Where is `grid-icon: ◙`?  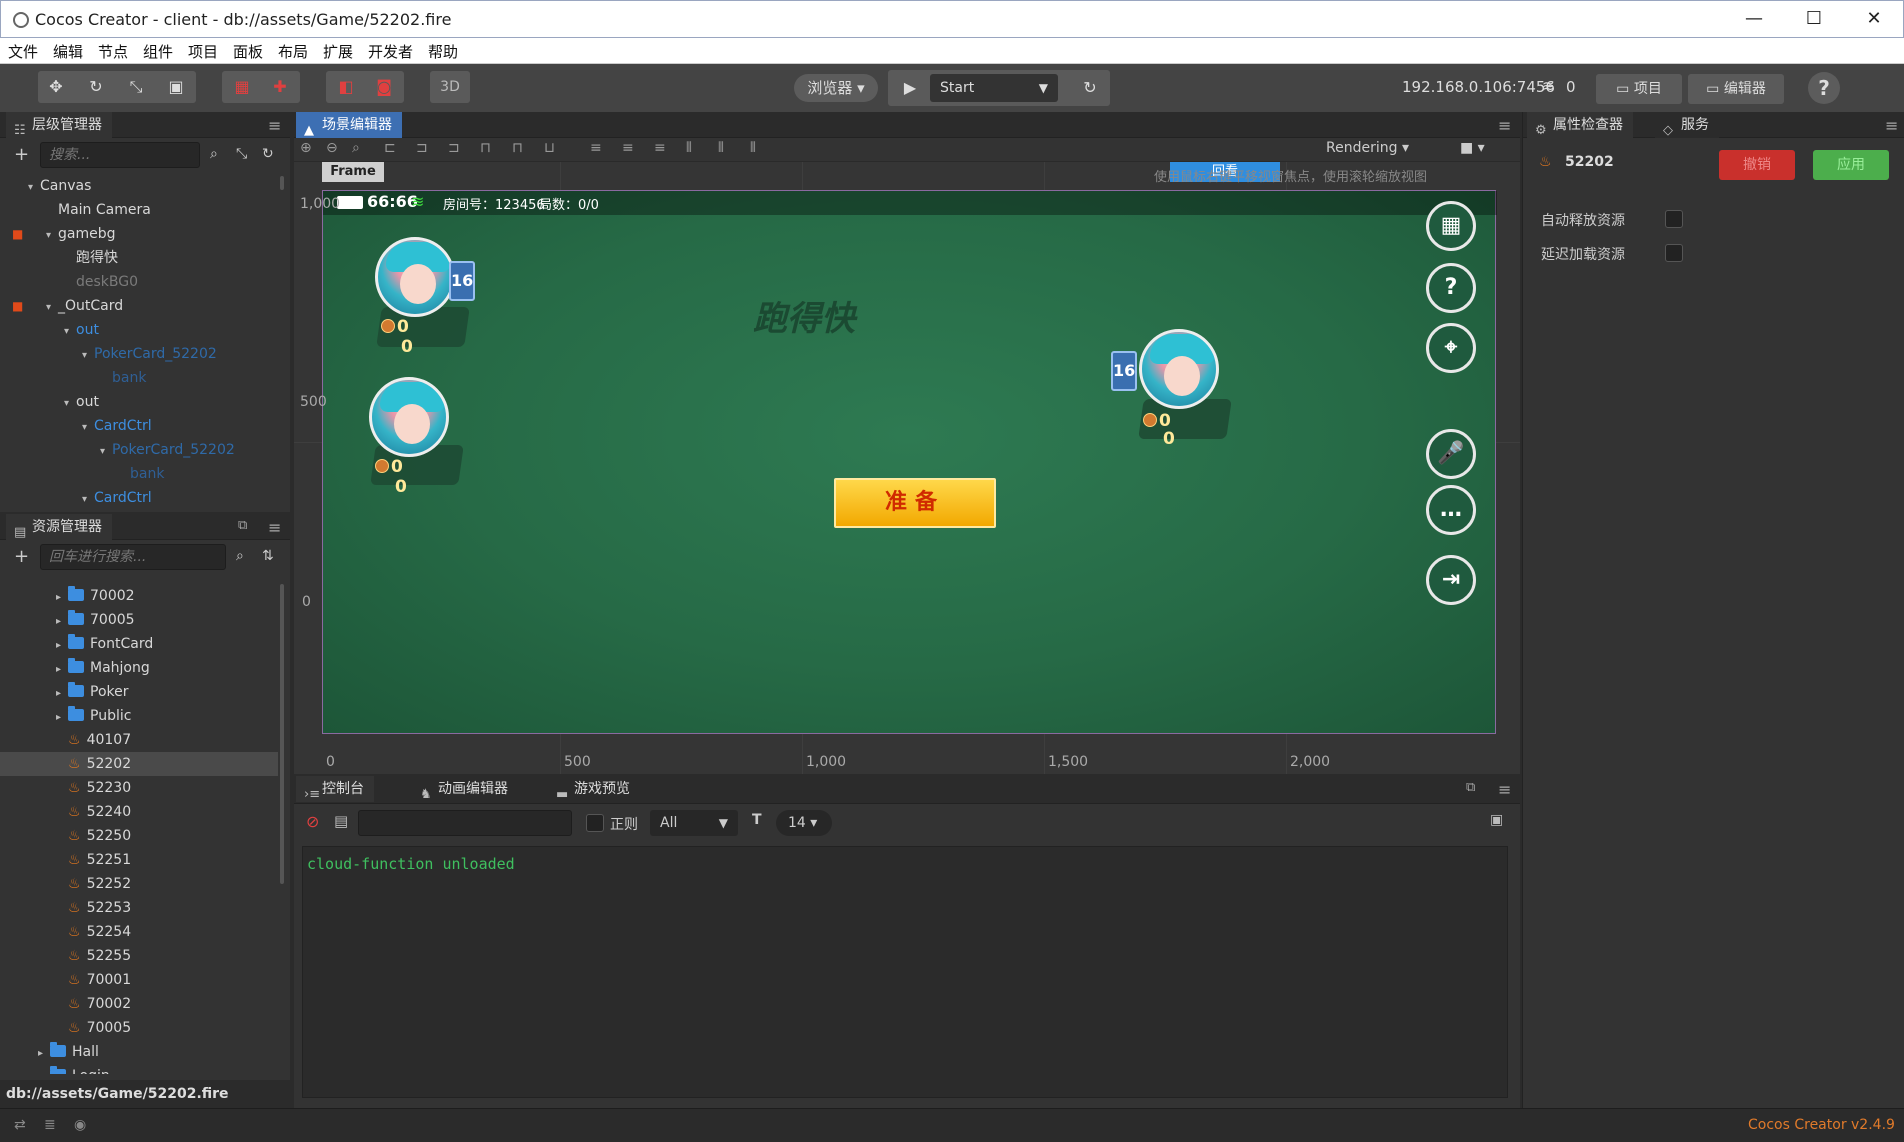
grid-icon: ◙ is located at coordinates (384, 87).